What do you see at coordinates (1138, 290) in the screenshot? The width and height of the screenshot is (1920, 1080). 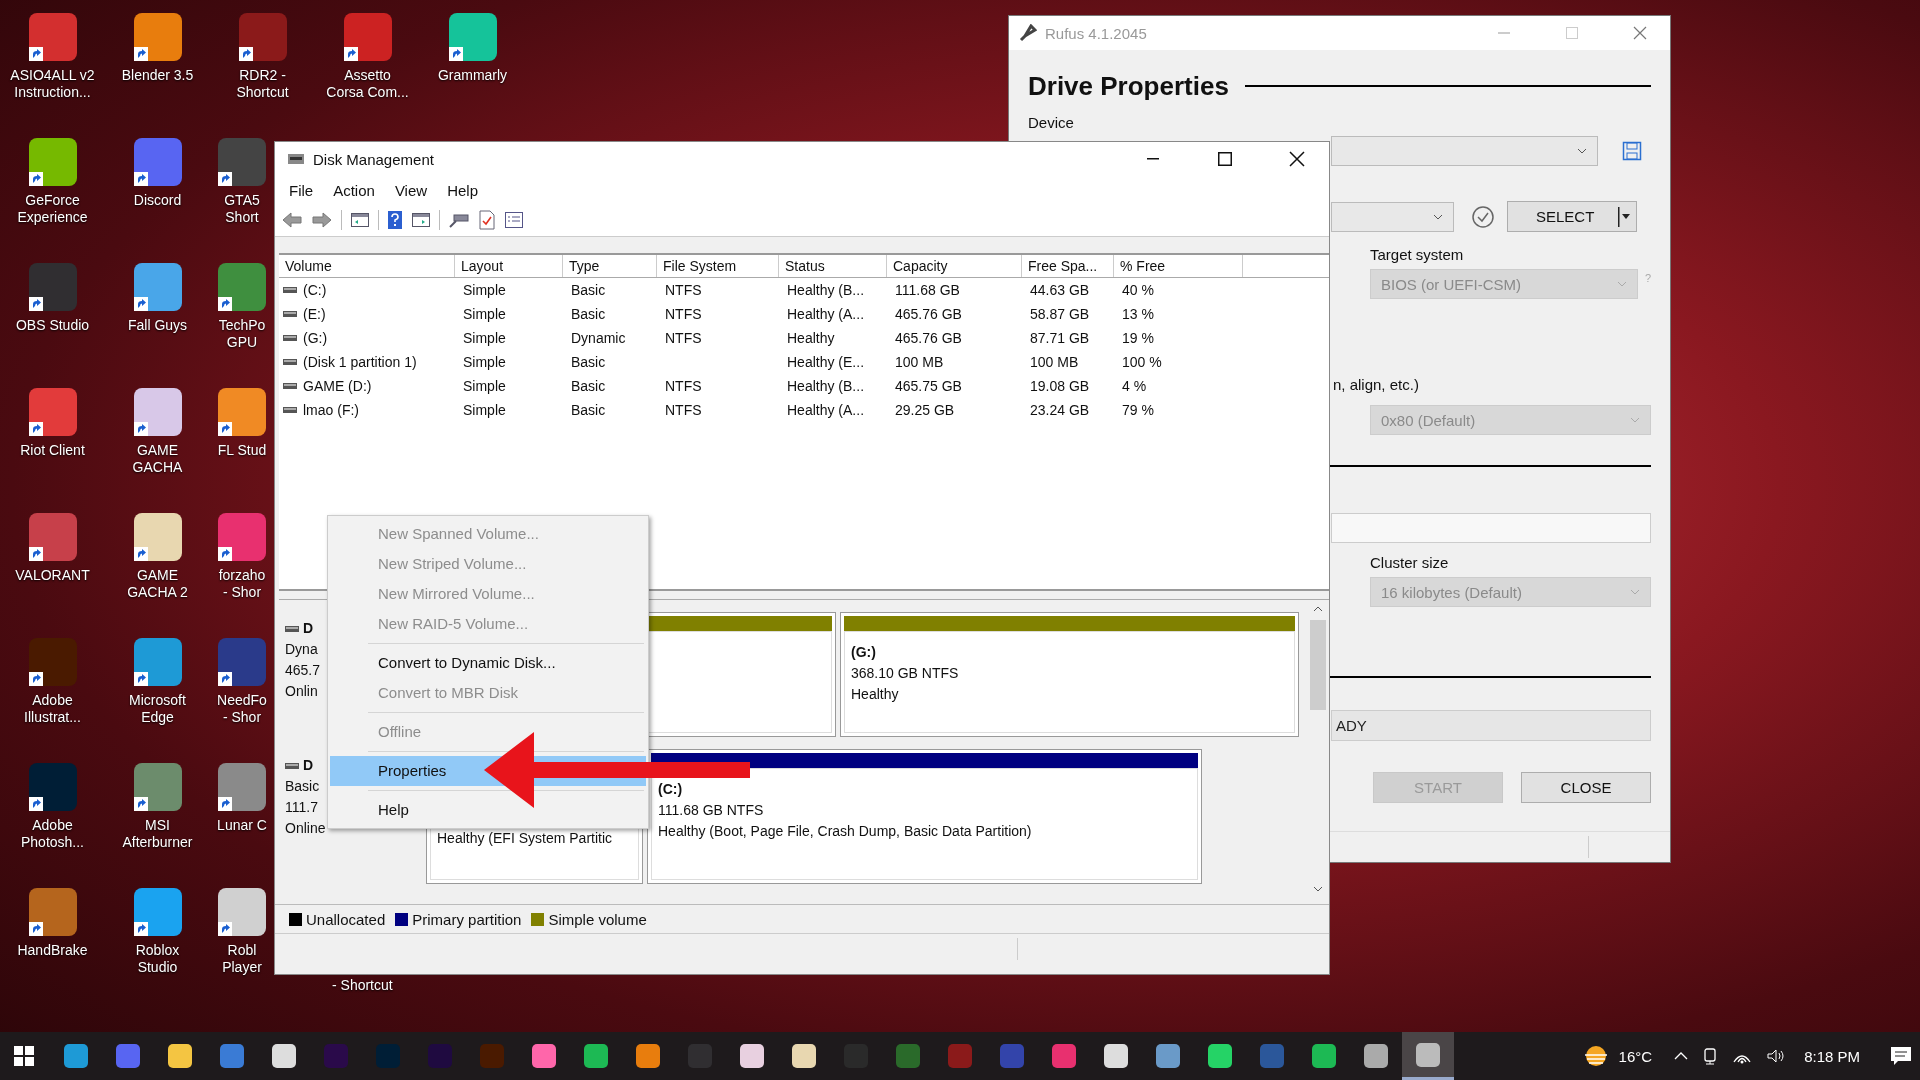 I see `table-cell: 40 %` at bounding box center [1138, 290].